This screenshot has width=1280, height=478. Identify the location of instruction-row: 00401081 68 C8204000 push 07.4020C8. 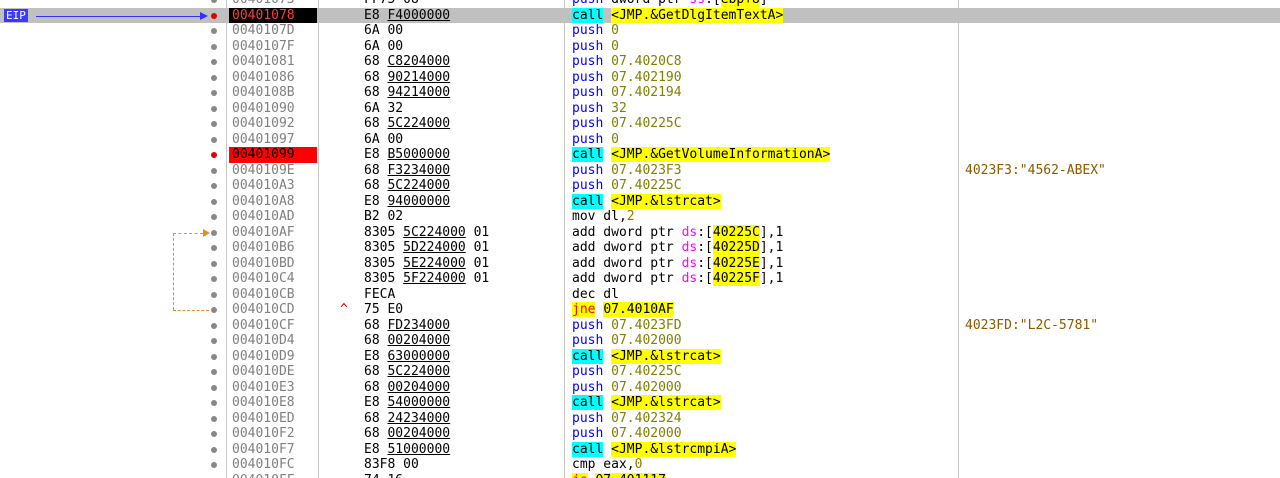
(640, 62).